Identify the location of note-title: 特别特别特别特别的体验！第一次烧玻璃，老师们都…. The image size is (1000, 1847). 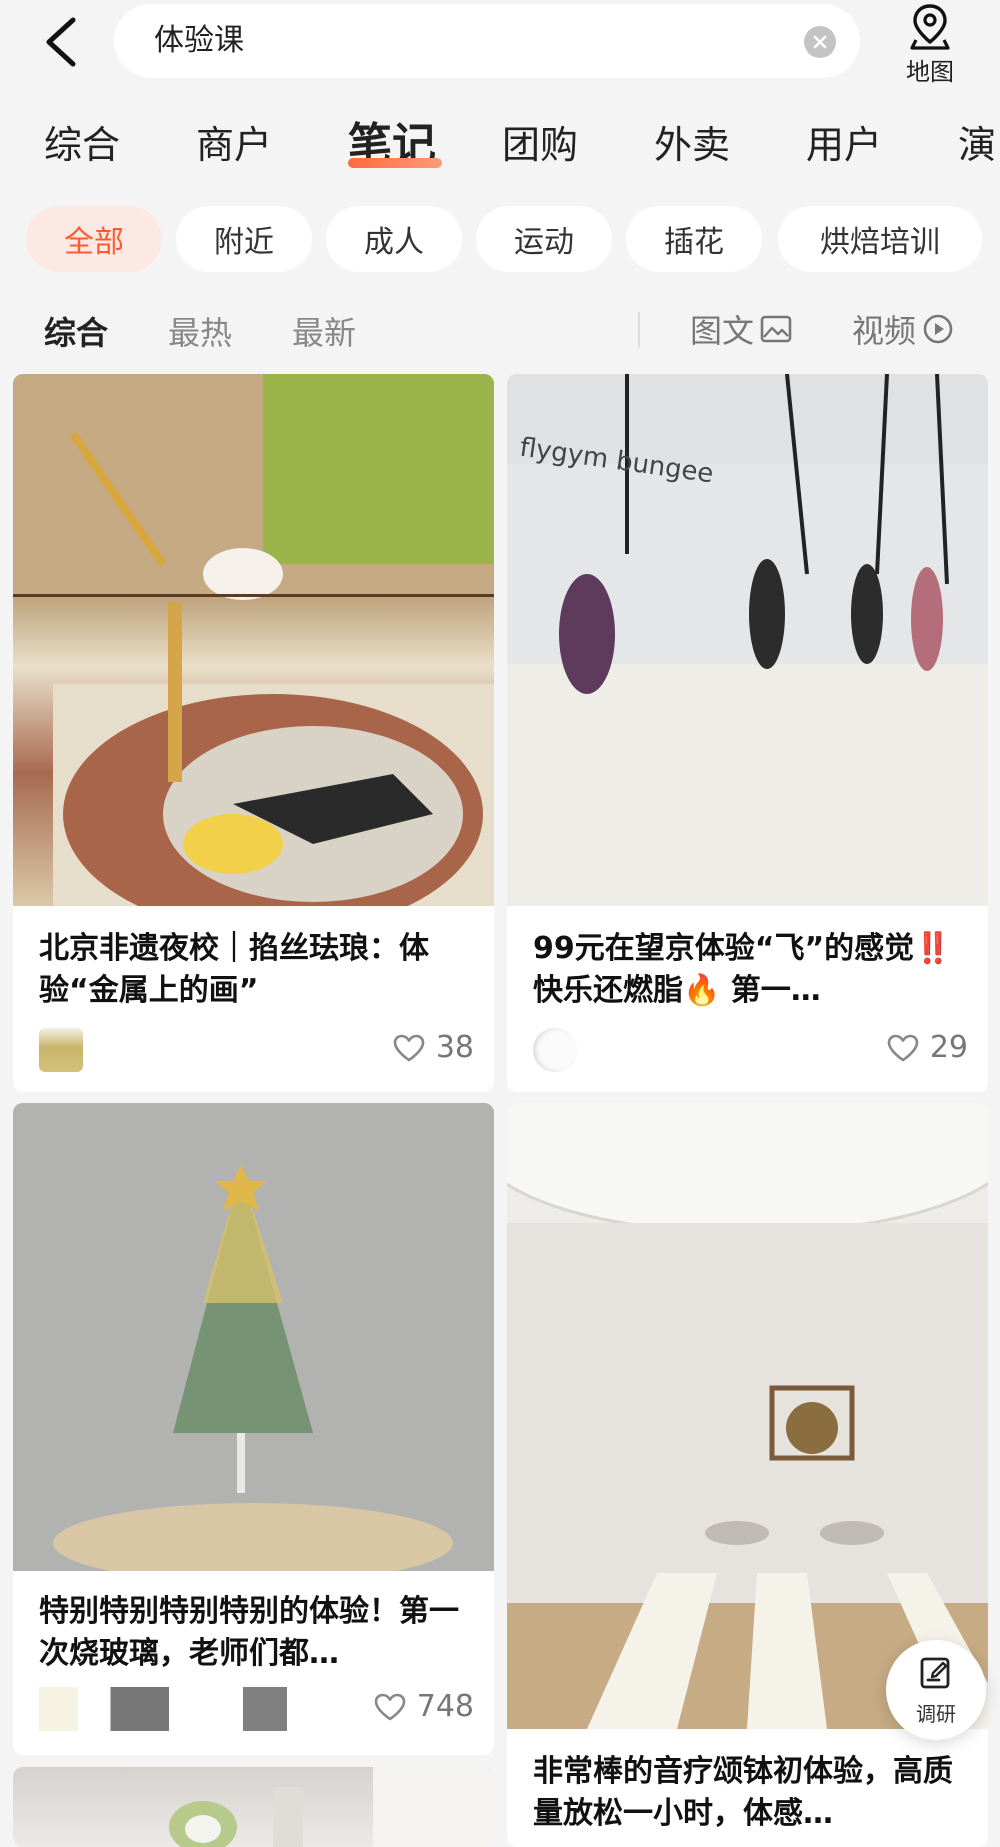
(249, 1632).